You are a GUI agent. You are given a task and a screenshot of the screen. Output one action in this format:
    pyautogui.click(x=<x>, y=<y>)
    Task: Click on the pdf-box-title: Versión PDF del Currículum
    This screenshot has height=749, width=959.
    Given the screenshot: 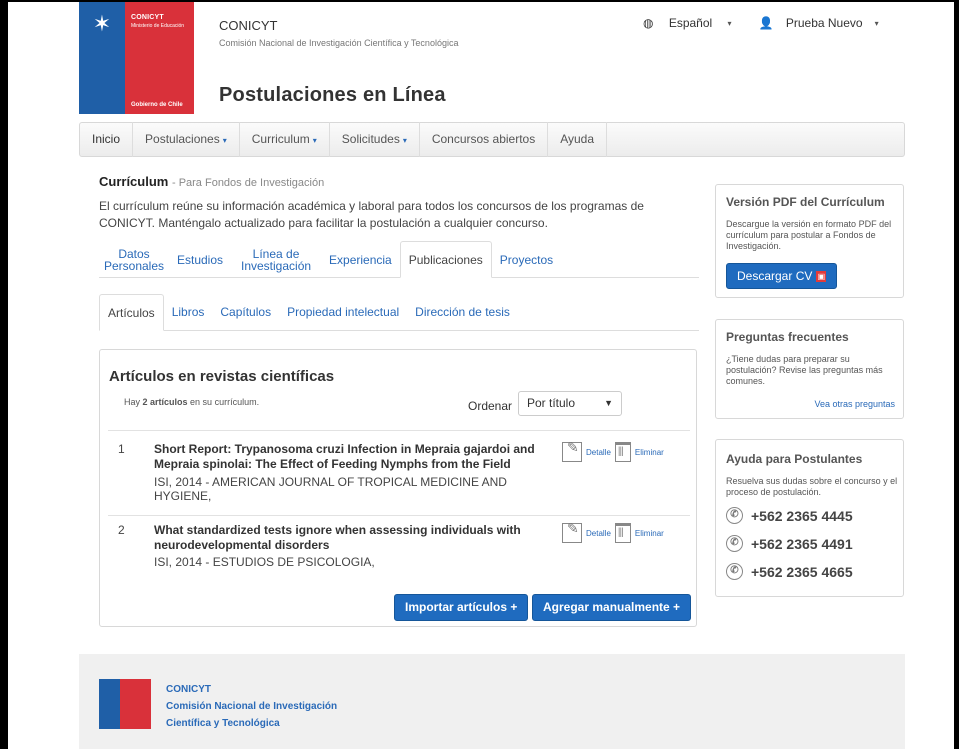 What is the action you would take?
    pyautogui.click(x=805, y=202)
    